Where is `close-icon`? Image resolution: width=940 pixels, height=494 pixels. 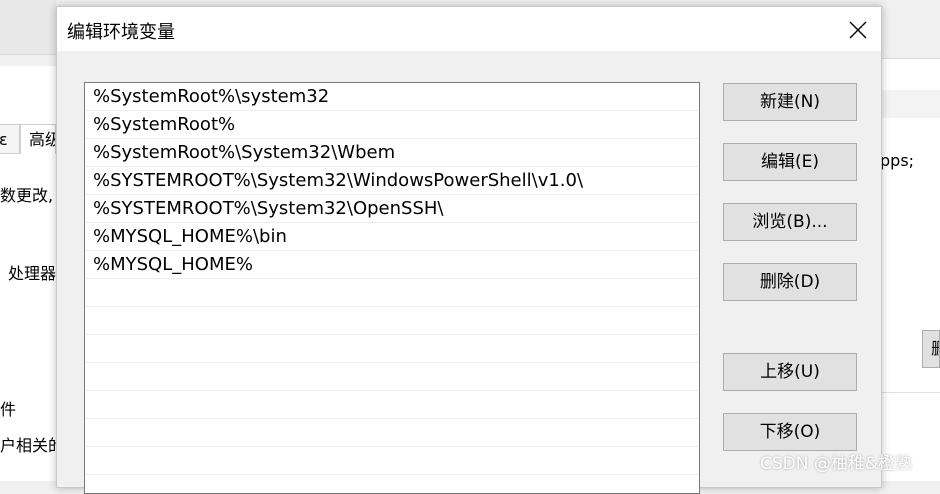
close-icon is located at coordinates (858, 30).